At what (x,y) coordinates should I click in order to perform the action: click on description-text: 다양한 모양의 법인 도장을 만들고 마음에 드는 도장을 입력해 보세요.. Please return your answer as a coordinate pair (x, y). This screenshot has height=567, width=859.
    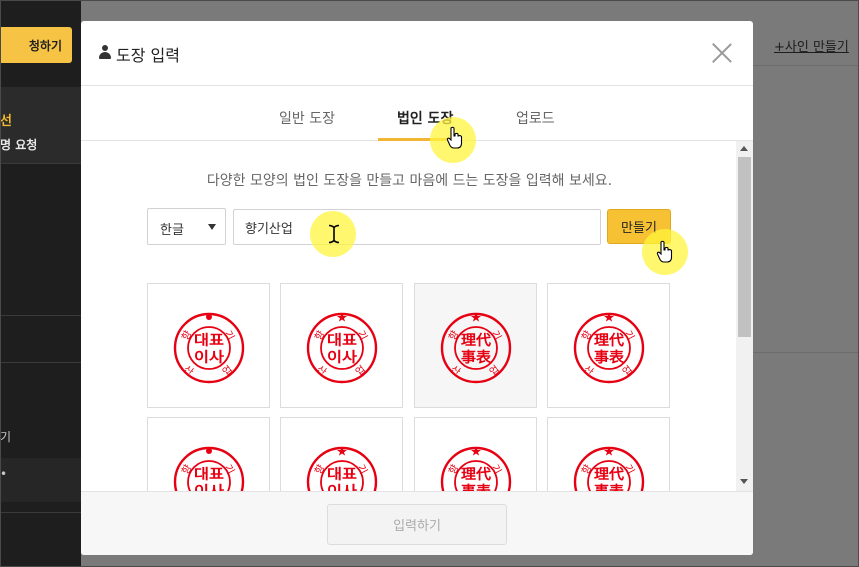
    Looking at the image, I should click on (409, 181).